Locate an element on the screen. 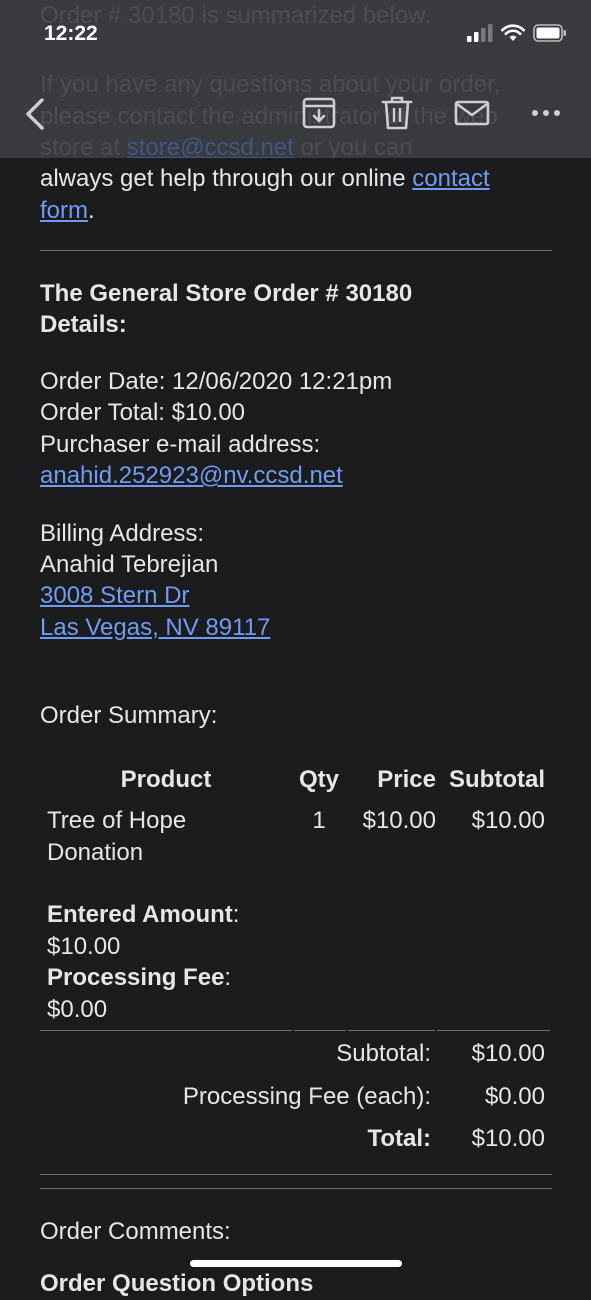  order-heading: The General Store Order # 30180 is located at coordinates (226, 293).